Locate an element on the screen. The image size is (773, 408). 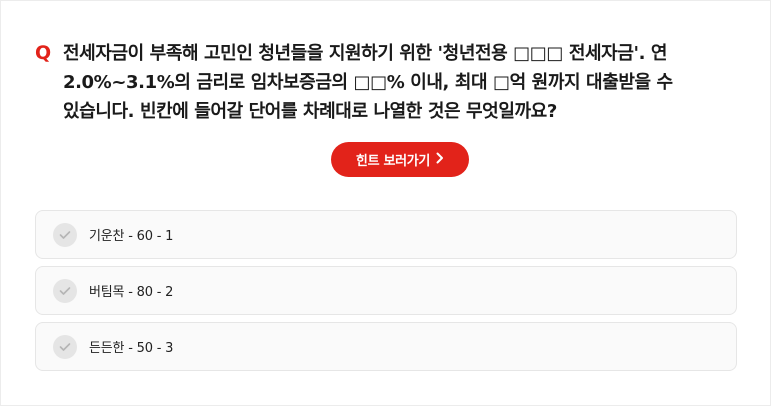
answer-option-1: 기운찬 - 60 - 1 is located at coordinates (386, 234).